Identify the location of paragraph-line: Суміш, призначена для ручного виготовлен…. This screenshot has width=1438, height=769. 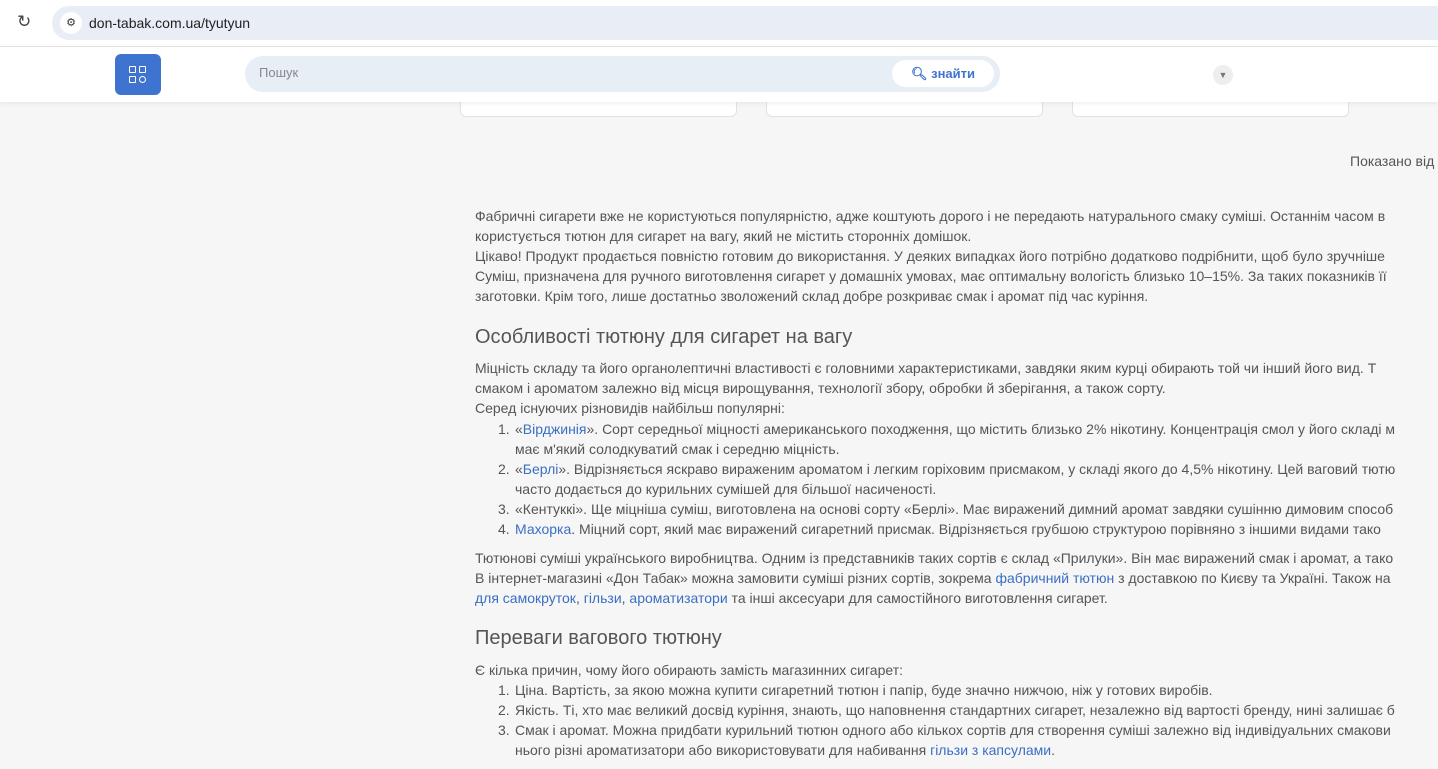
(931, 276).